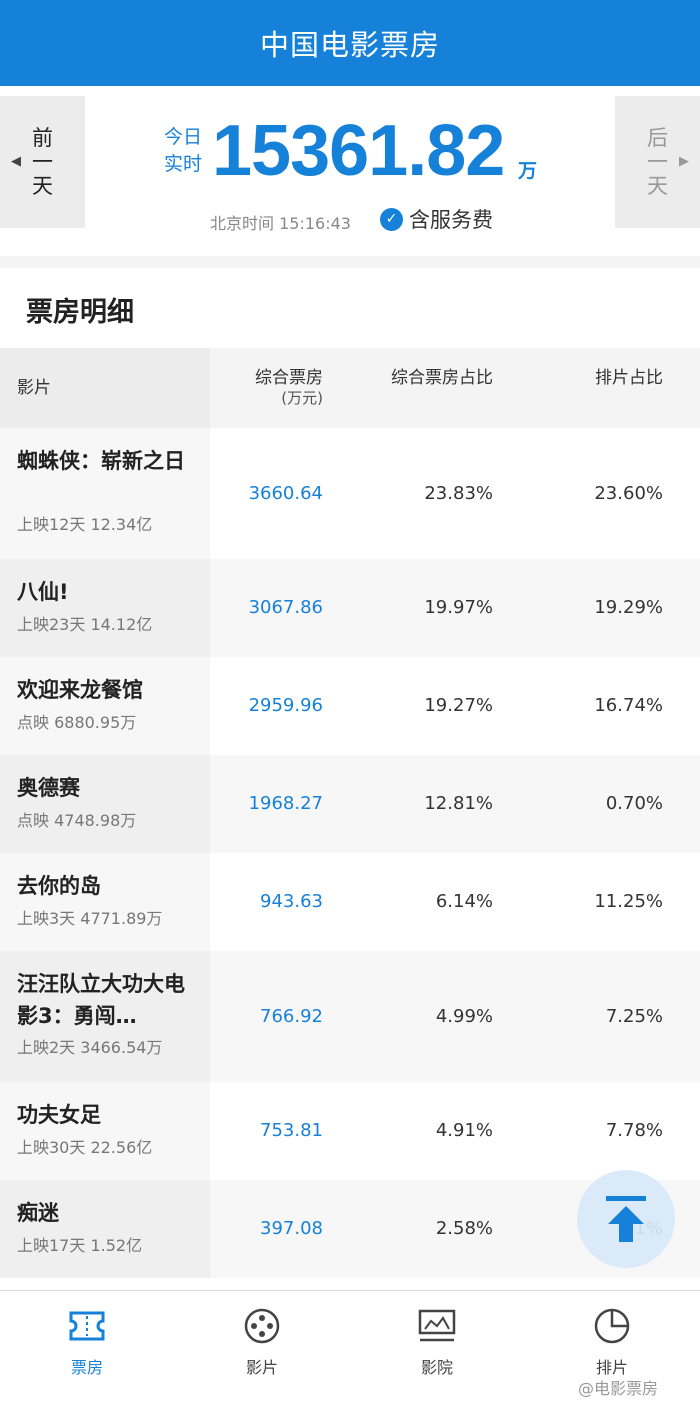 This screenshot has height=1403, width=700. I want to click on today-total-value: 15361.82, so click(358, 151).